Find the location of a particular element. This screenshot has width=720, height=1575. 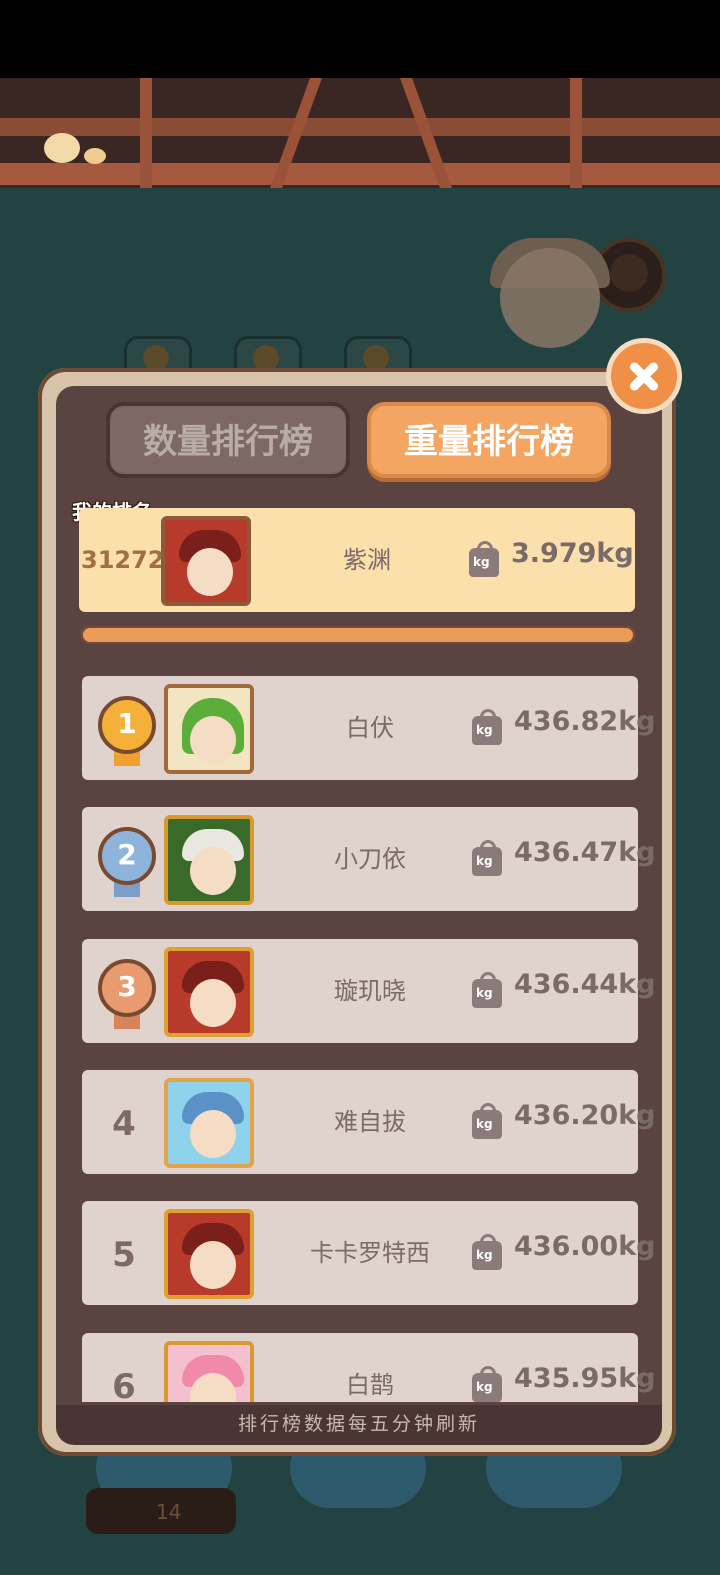

tab-weight-ranking: 重量排行榜 is located at coordinates (489, 440).